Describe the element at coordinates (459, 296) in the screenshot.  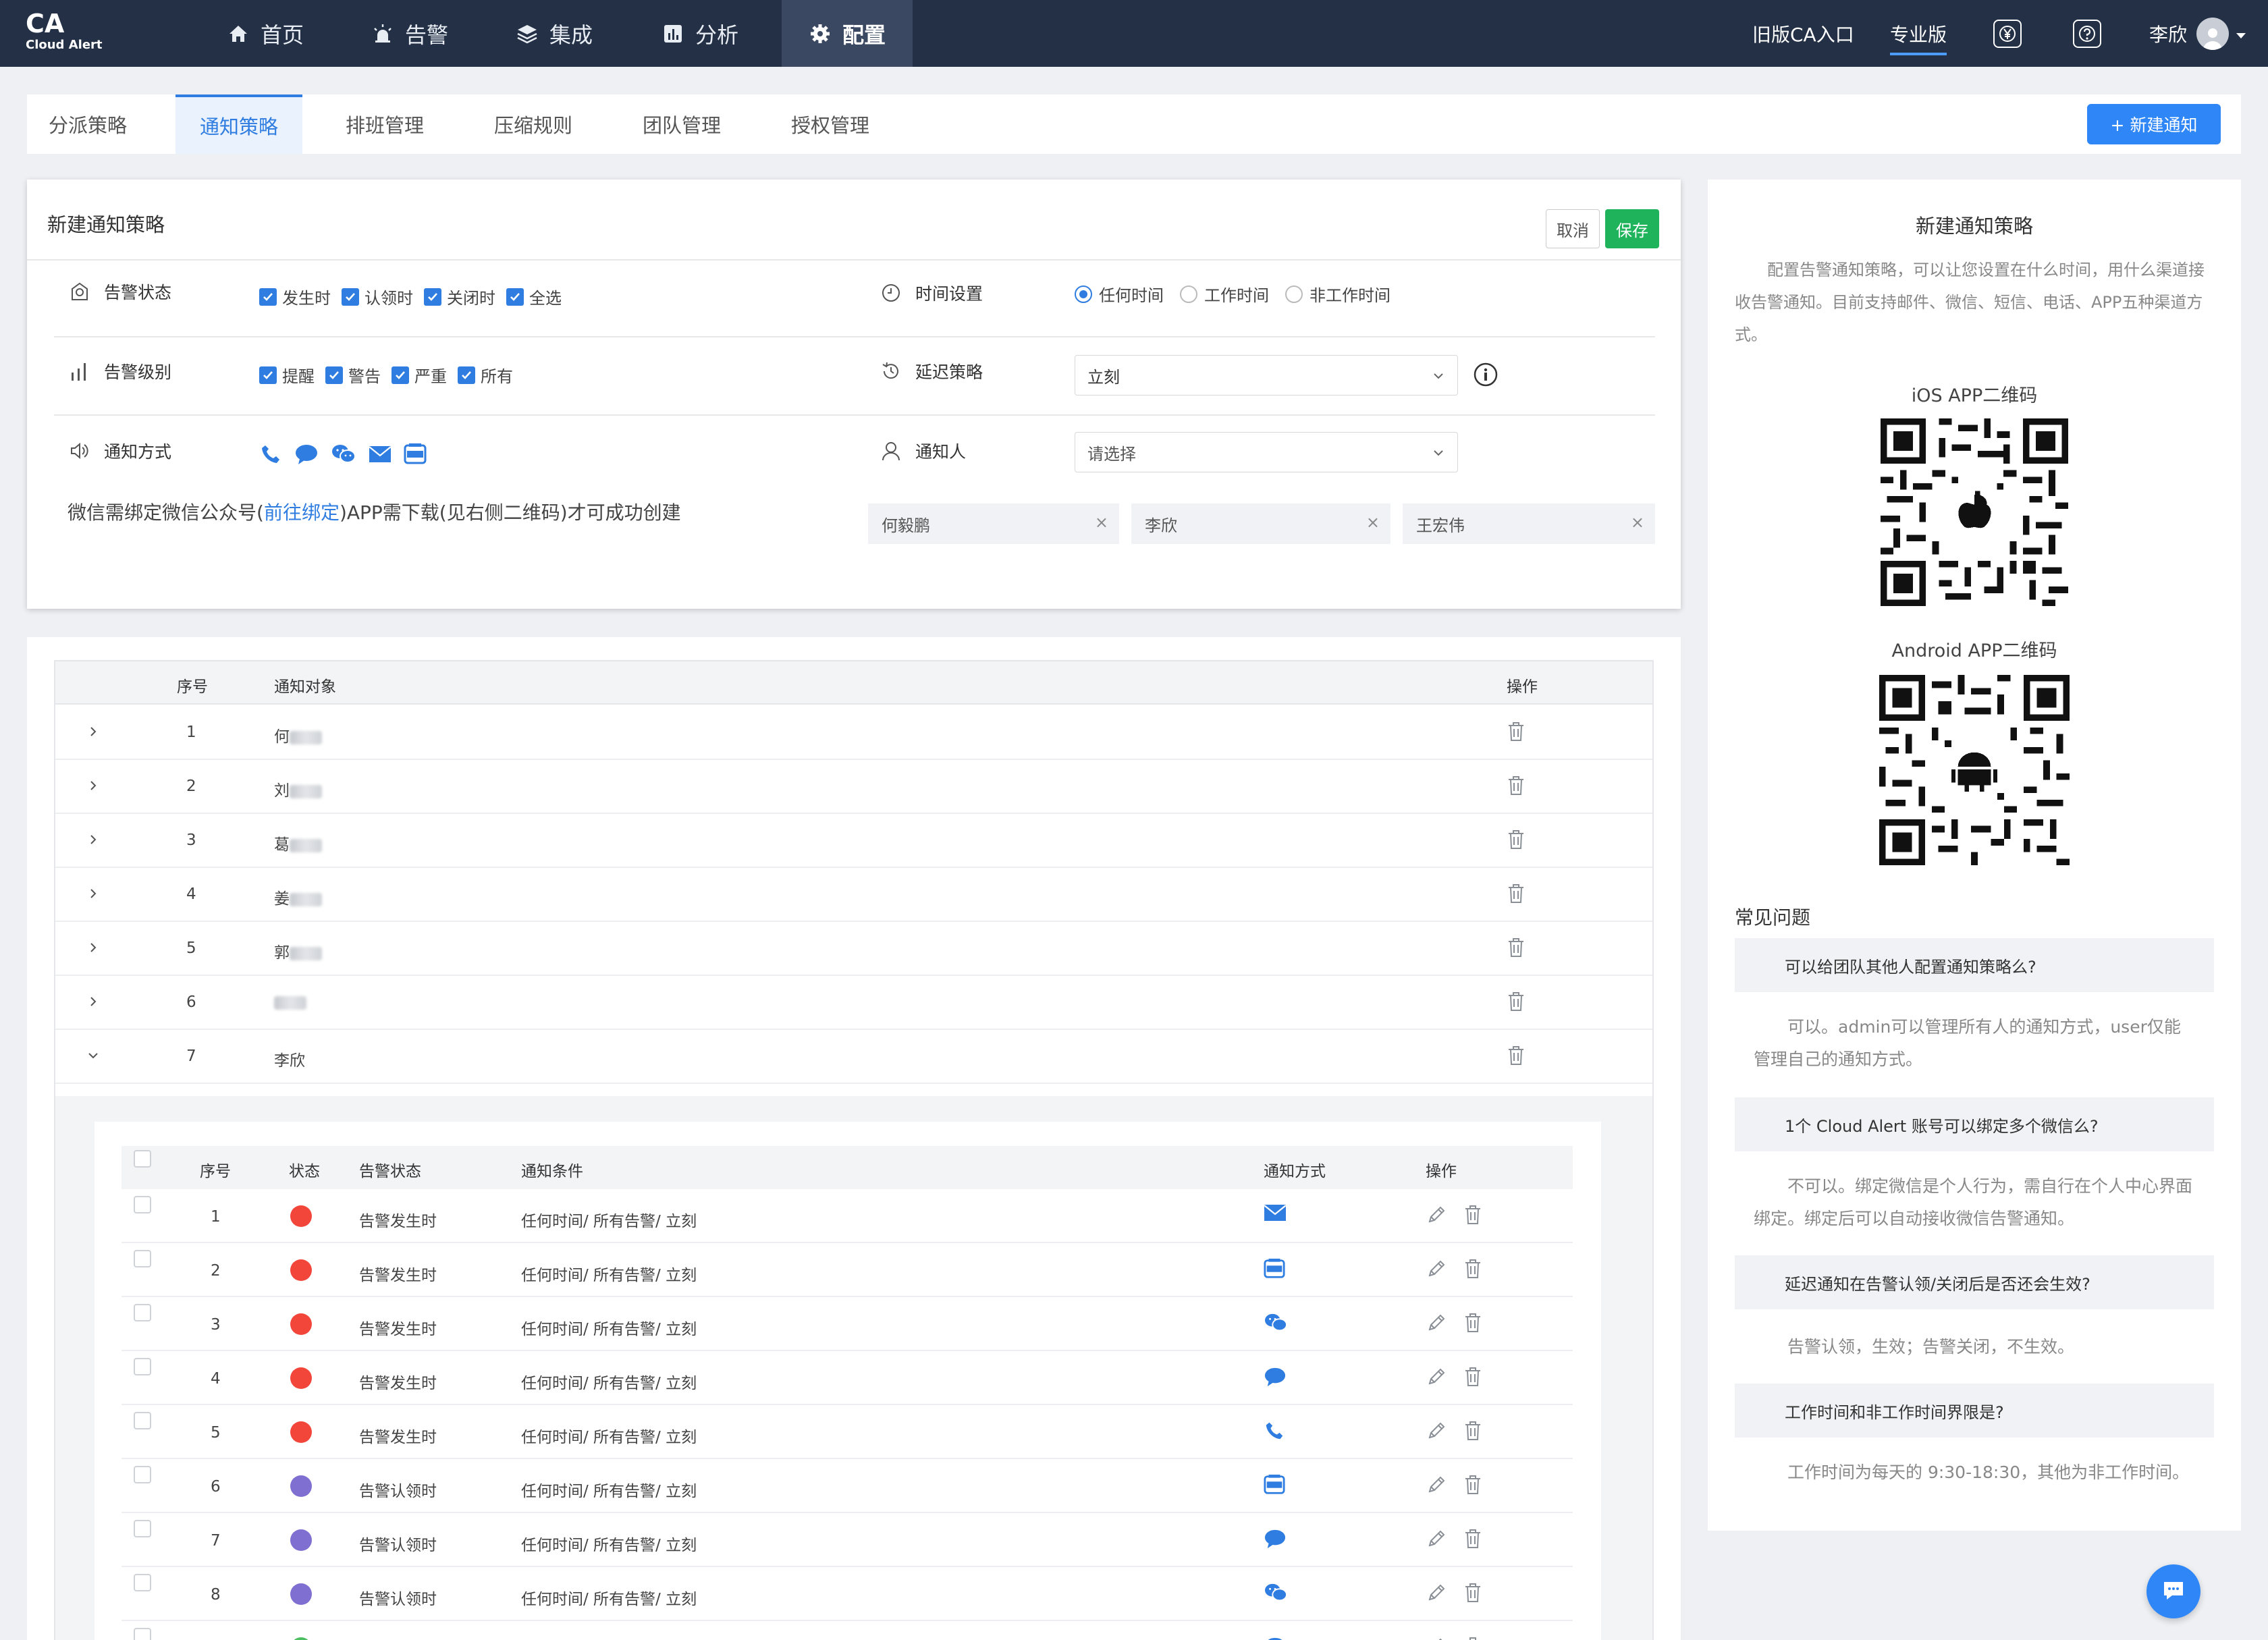
I see `checkbox-close: 关闭时` at that location.